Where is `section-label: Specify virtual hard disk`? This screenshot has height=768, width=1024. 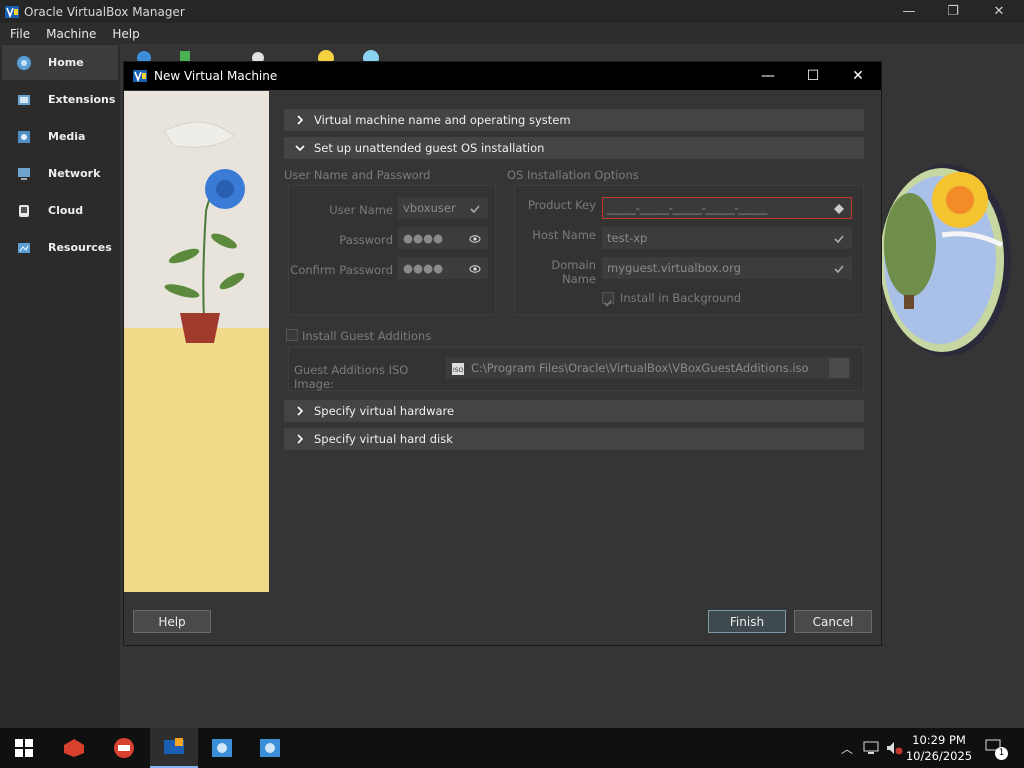
section-label: Specify virtual hard disk is located at coordinates (383, 439).